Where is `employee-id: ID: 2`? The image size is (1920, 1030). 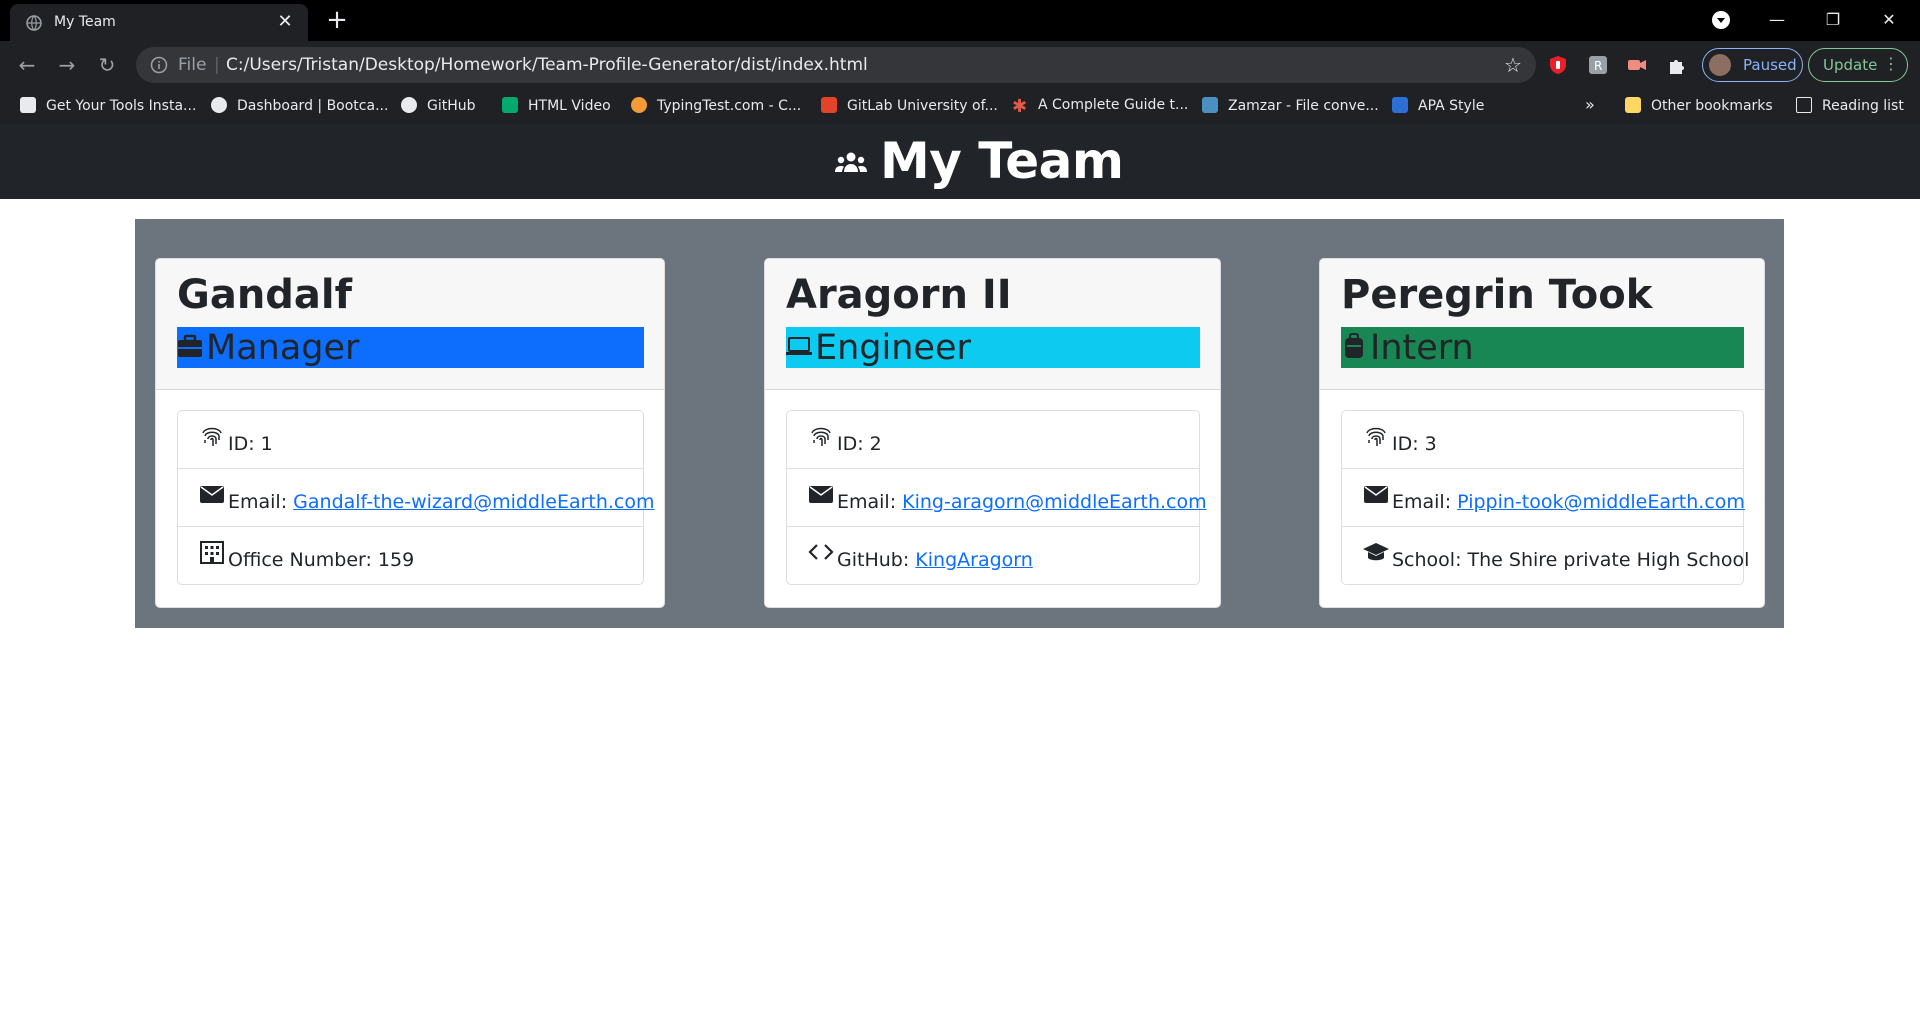
employee-id: ID: 2 is located at coordinates (859, 444).